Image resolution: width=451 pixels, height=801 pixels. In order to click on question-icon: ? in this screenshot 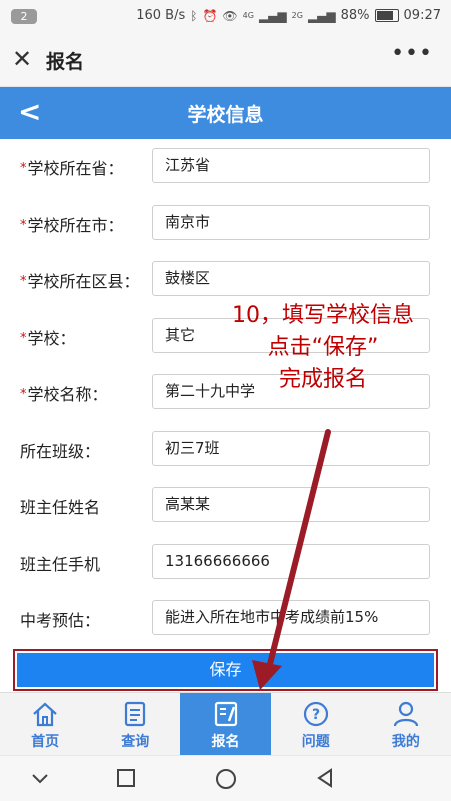, I will do `click(315, 714)`.